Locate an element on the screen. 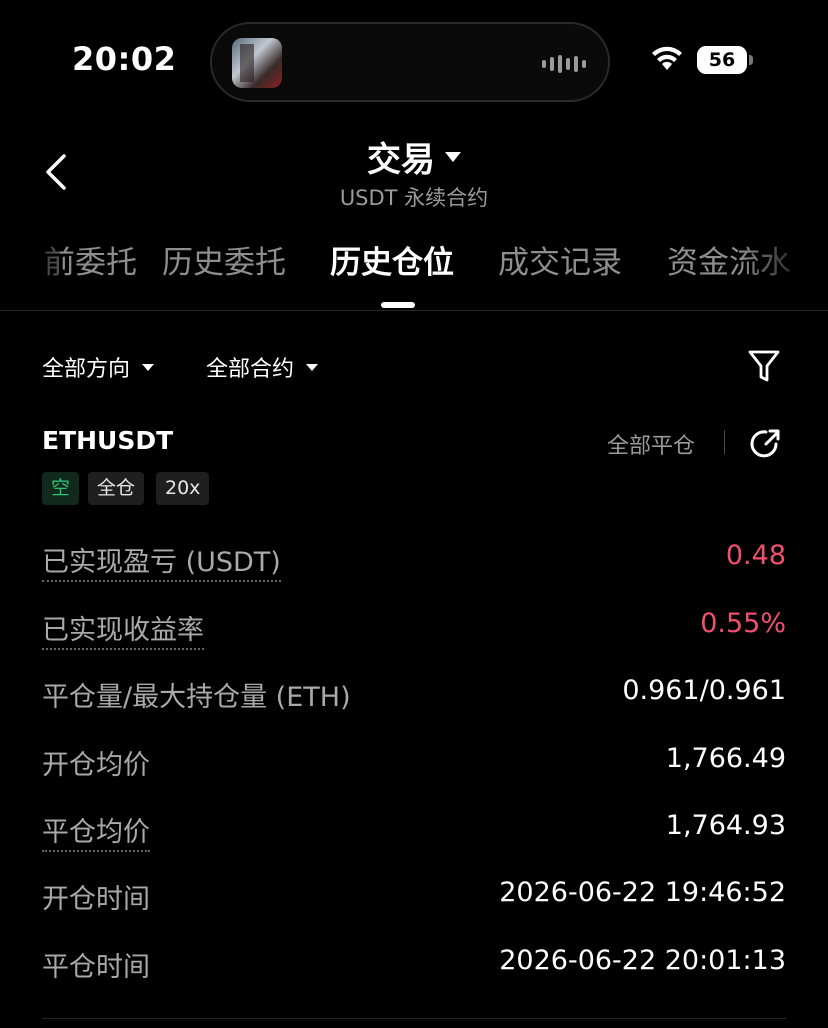 The width and height of the screenshot is (828, 1028). status-bar: 20:02 56 is located at coordinates (414, 55).